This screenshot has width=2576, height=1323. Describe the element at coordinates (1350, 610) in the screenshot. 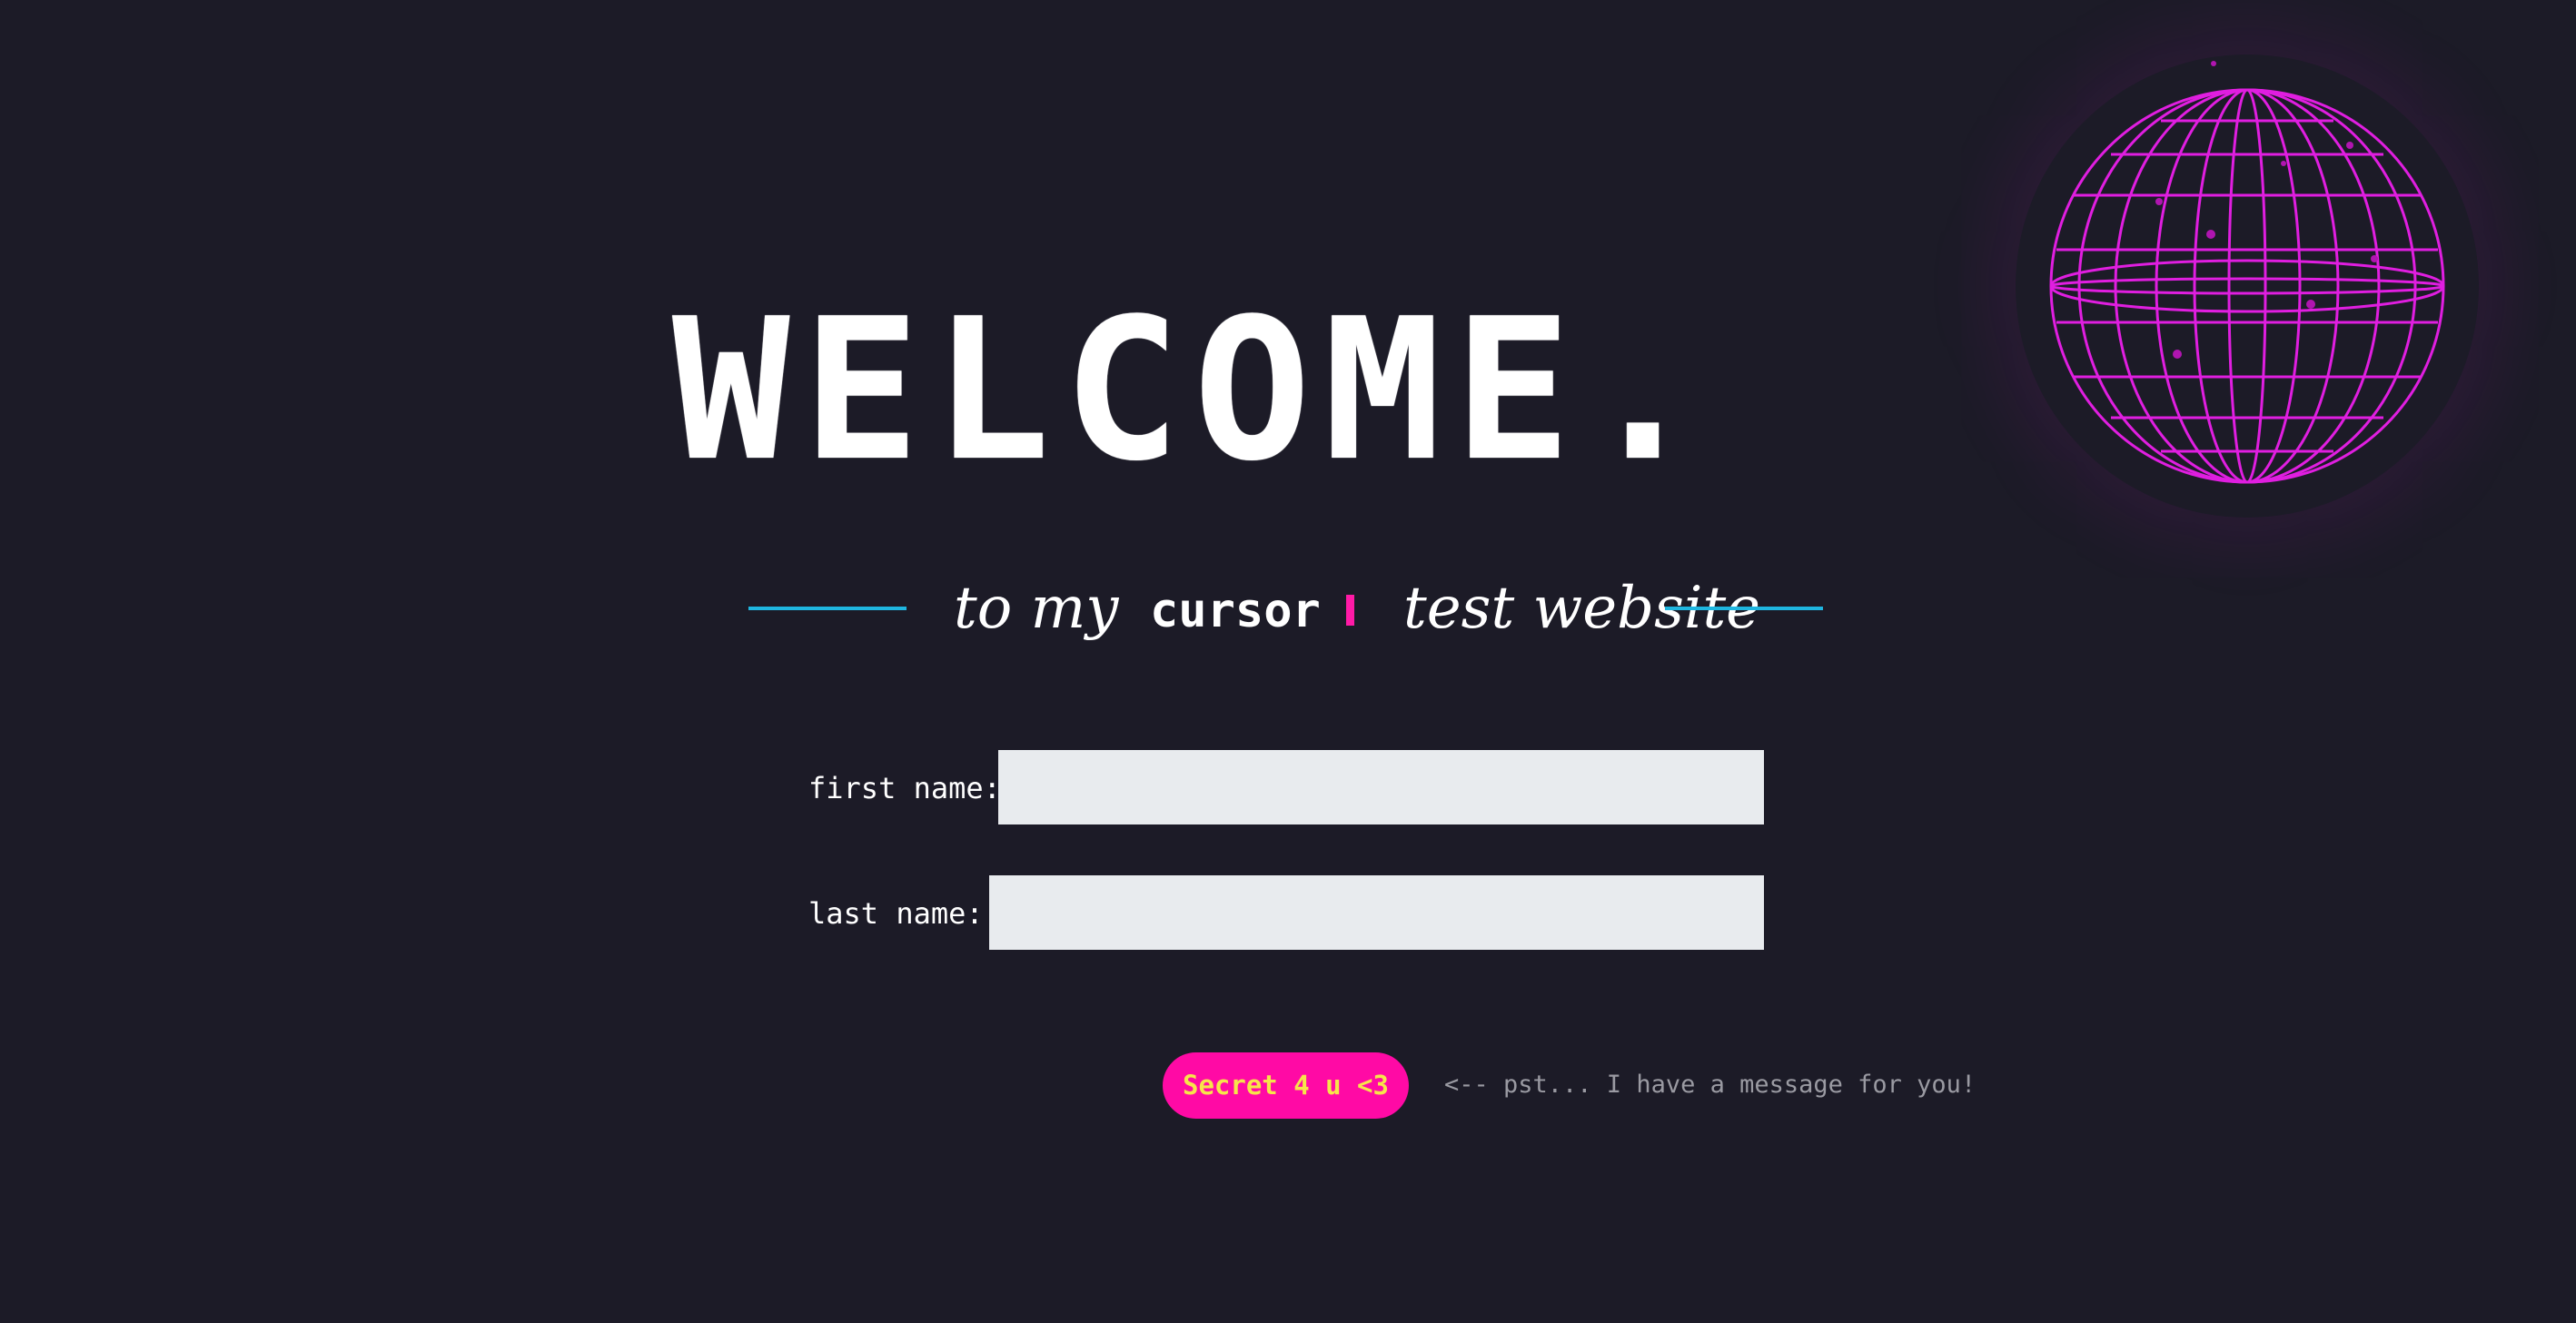

I see `typing-caret` at that location.